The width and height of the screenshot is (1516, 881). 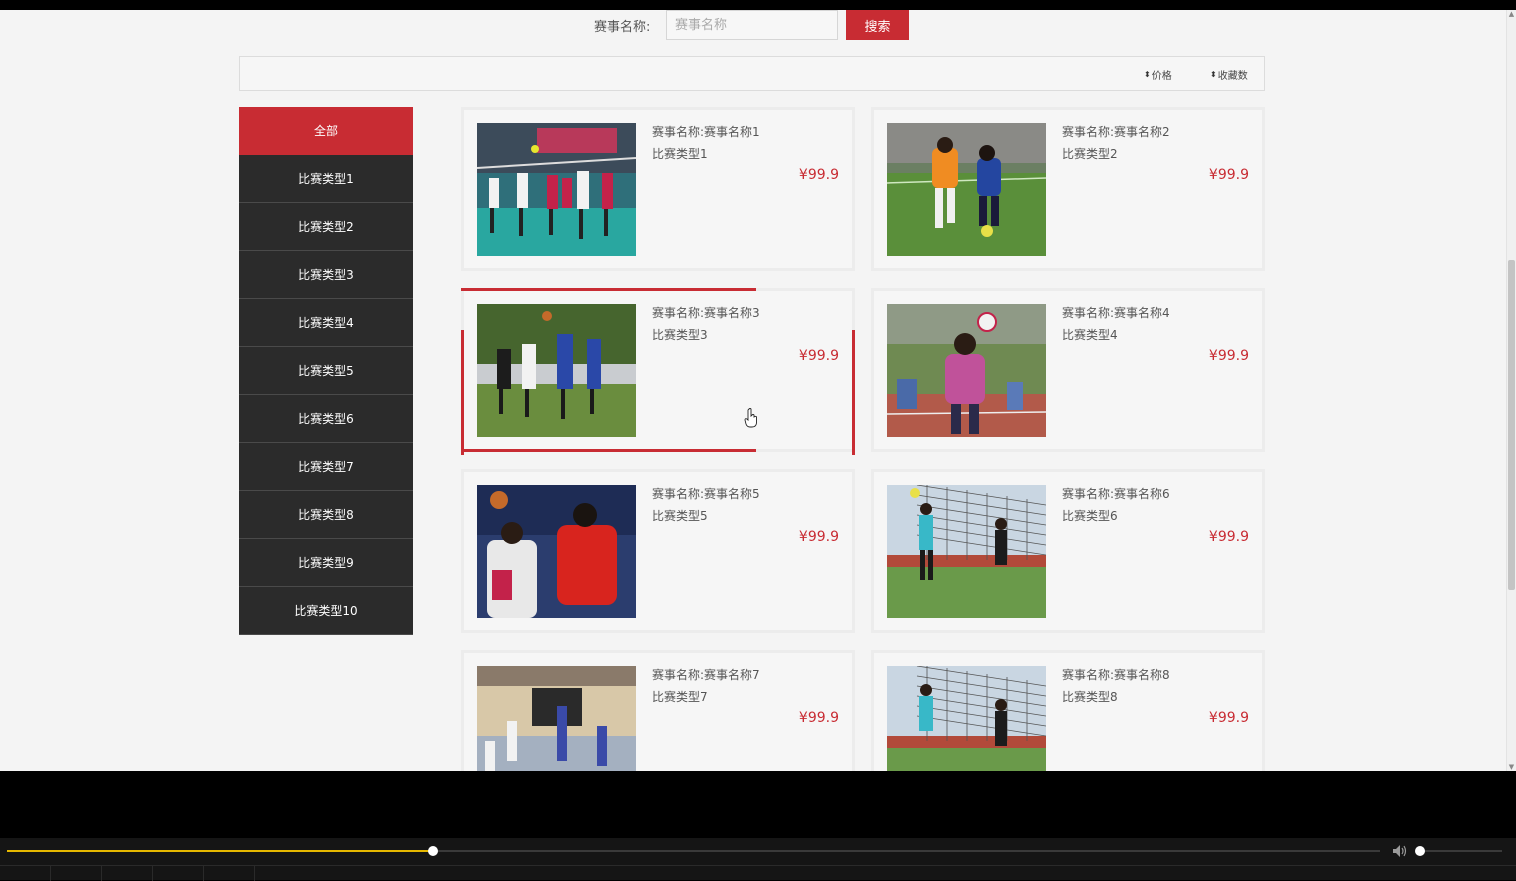 What do you see at coordinates (556, 189) in the screenshot?
I see `volleyball-indoor-photo` at bounding box center [556, 189].